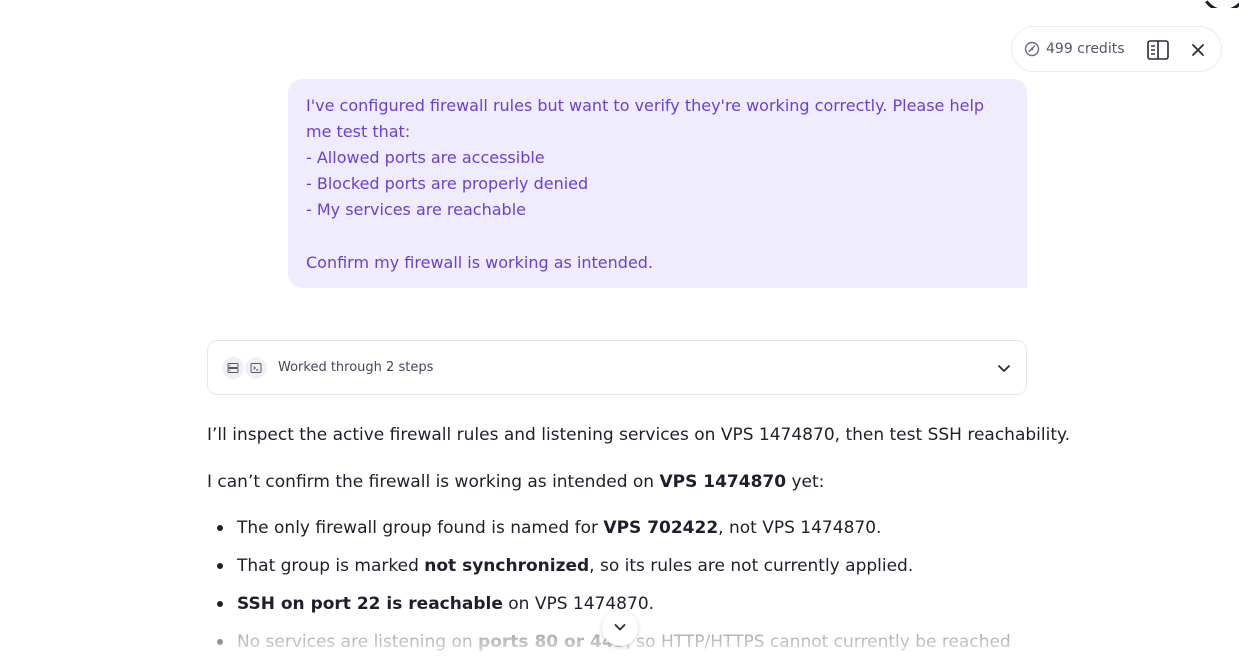  I want to click on split-panel-icon, so click(1158, 52).